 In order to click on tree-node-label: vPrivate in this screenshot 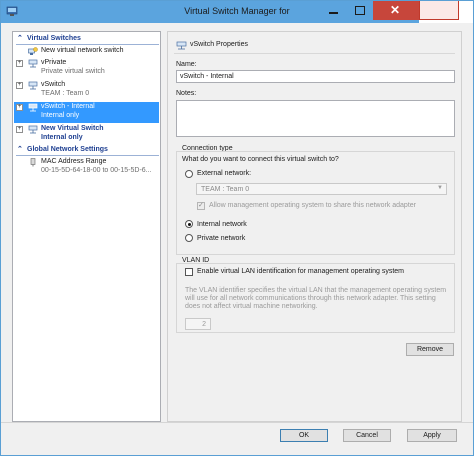, I will do `click(54, 62)`.